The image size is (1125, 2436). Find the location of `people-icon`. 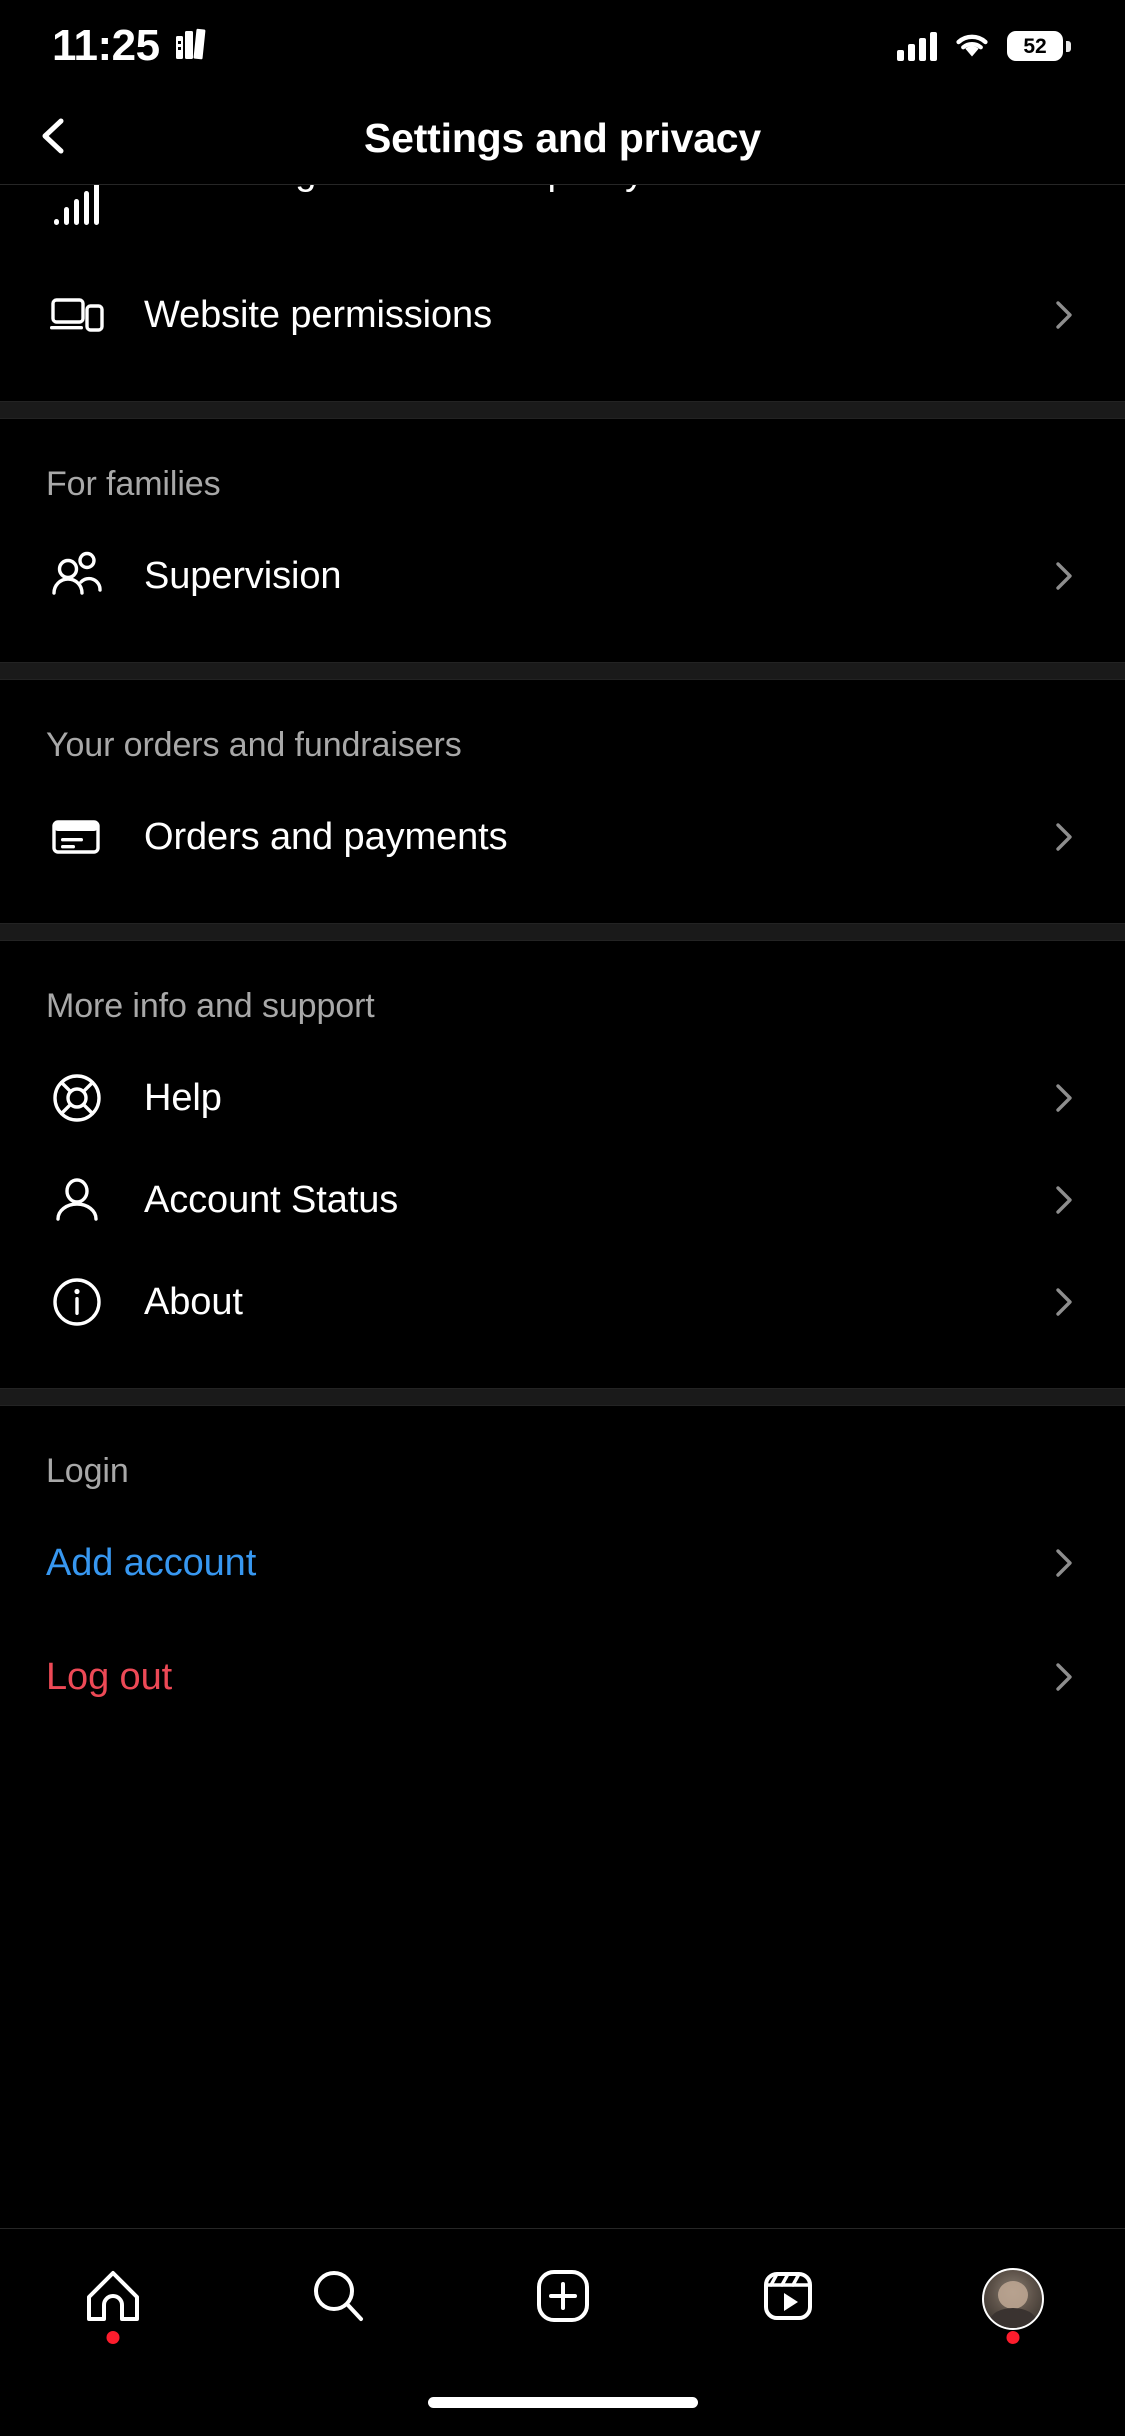

people-icon is located at coordinates (77, 576).